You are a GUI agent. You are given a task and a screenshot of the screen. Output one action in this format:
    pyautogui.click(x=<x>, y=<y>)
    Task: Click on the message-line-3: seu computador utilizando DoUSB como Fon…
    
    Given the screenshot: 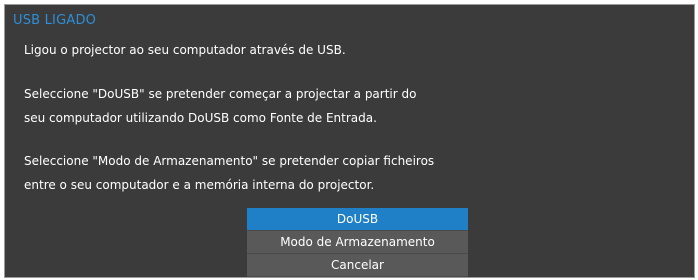 What is the action you would take?
    pyautogui.click(x=200, y=118)
    